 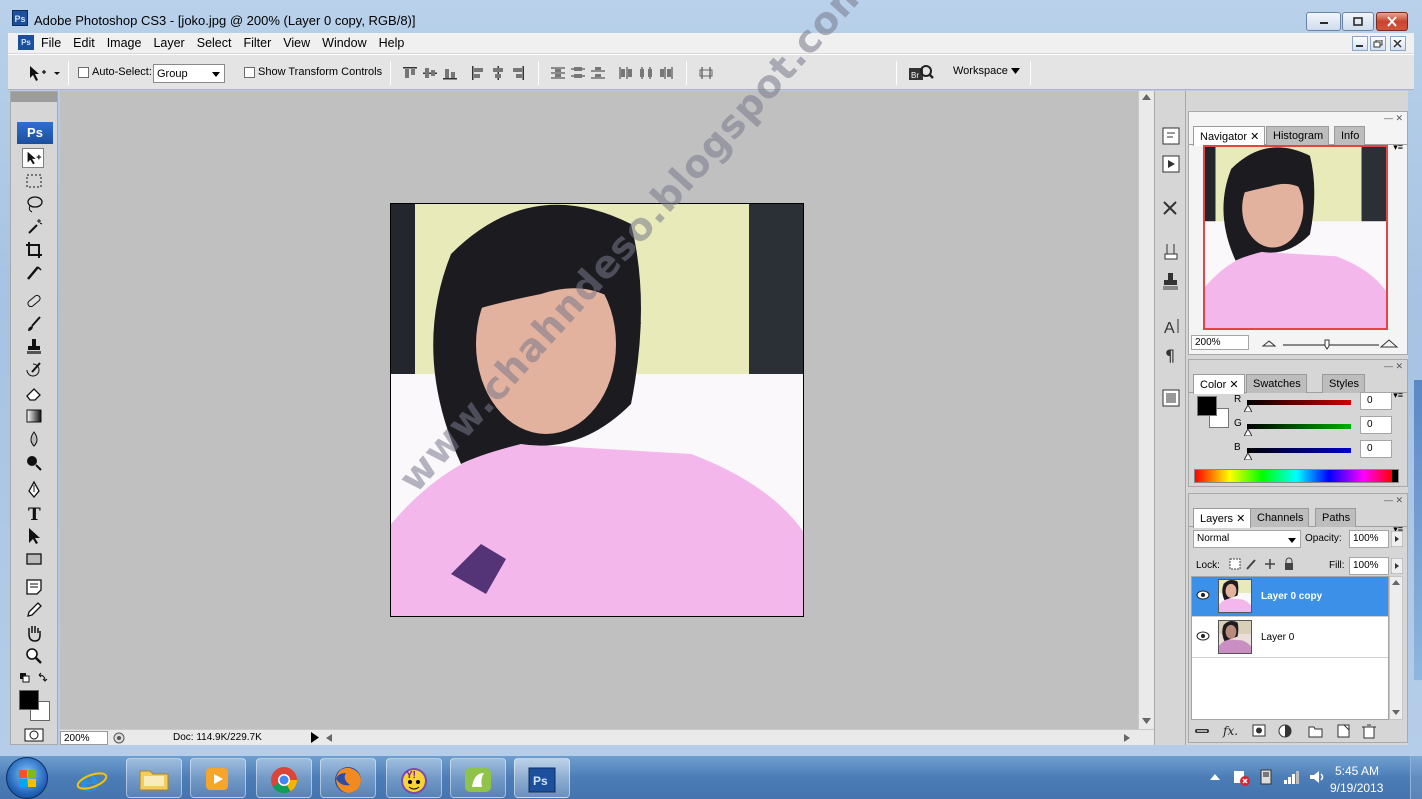 I want to click on move-tool-preset-icon, so click(x=44, y=73).